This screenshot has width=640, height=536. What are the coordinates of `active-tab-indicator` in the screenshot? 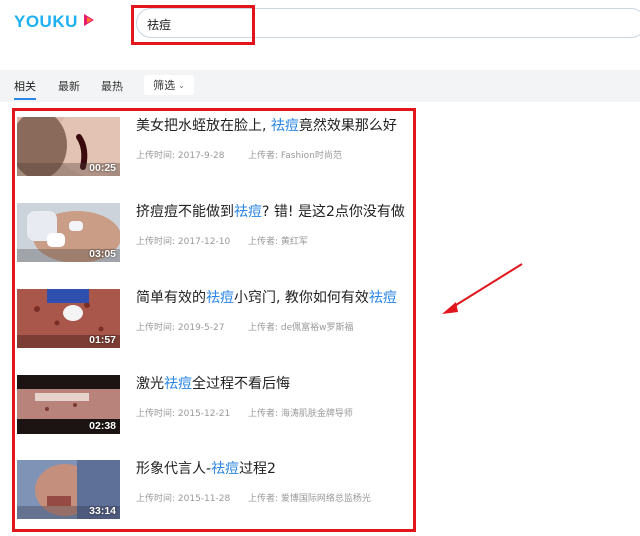 It's located at (25, 99).